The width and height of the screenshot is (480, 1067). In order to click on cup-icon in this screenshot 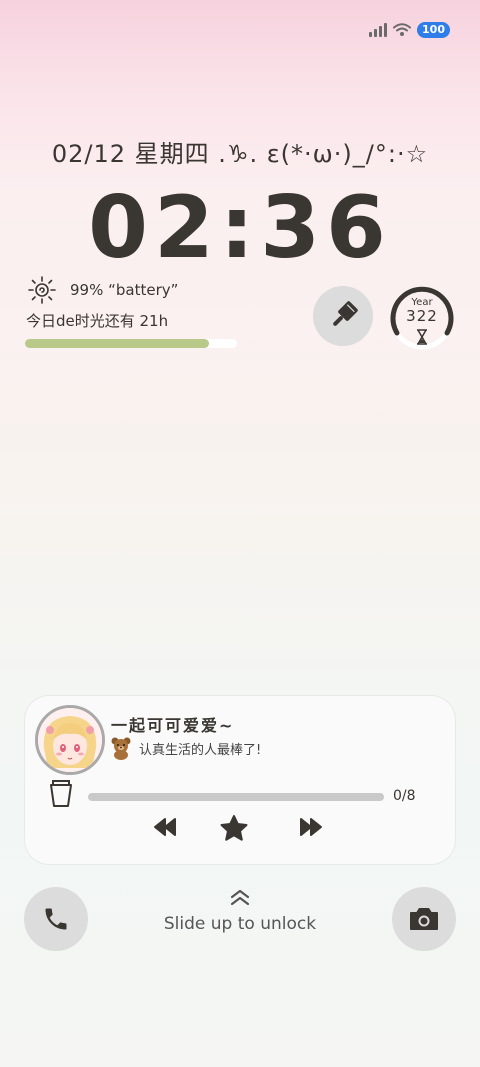, I will do `click(61, 793)`.